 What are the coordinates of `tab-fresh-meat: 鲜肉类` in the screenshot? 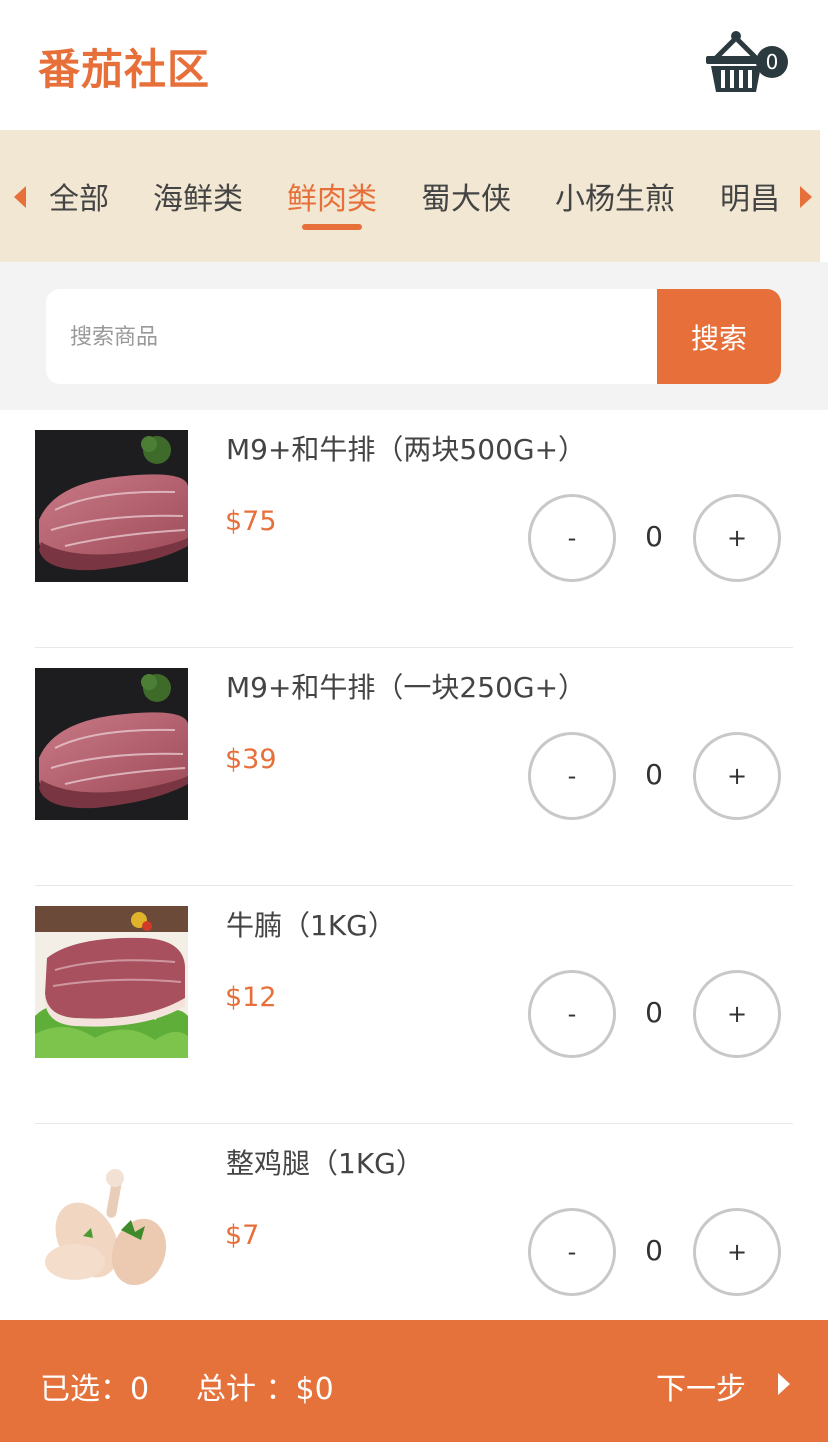 It's located at (332, 196).